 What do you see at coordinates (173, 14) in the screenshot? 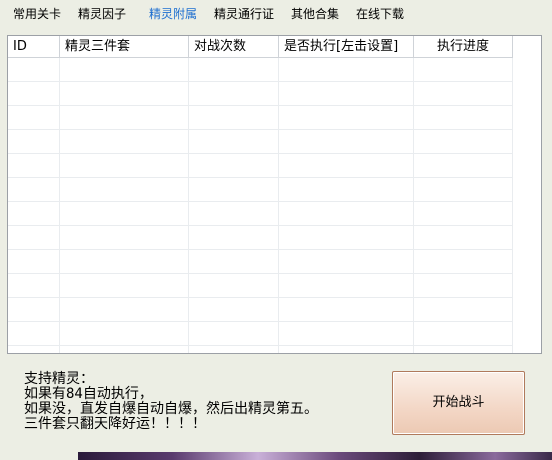
I see `tab-sprite-attachment: 精灵附属` at bounding box center [173, 14].